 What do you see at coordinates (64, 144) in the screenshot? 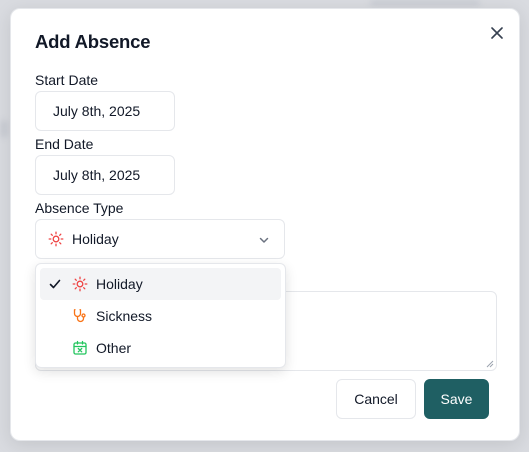
I see `end-date-label: End Date` at bounding box center [64, 144].